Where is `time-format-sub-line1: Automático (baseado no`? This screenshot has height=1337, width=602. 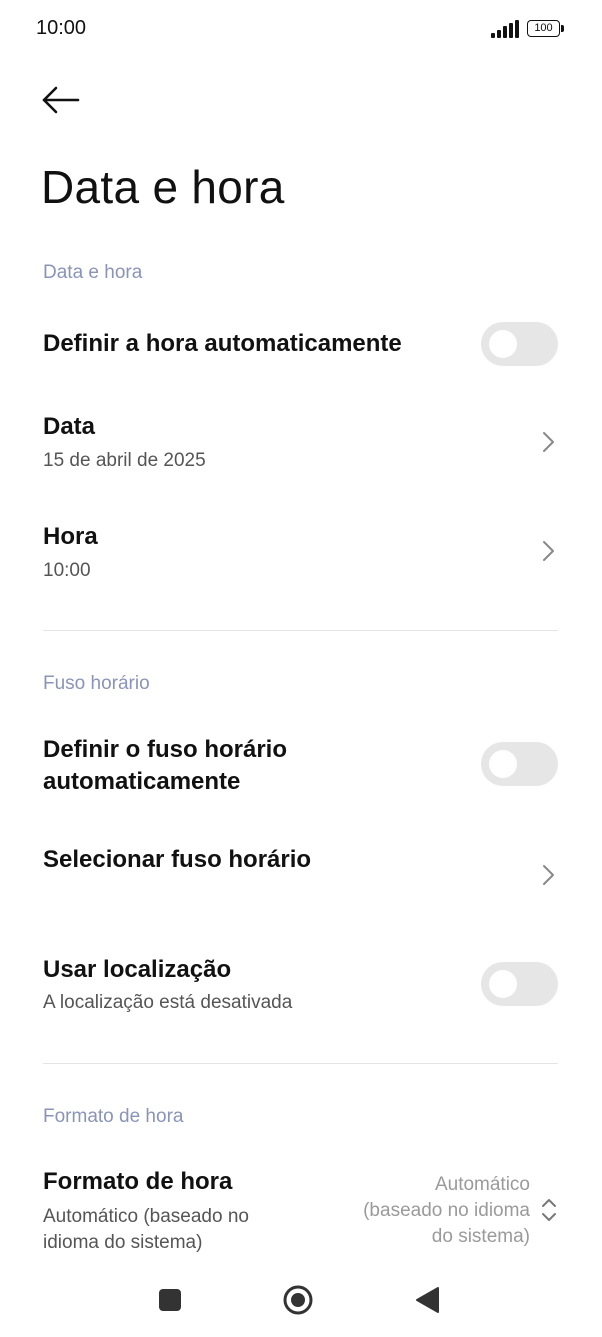 time-format-sub-line1: Automático (baseado no is located at coordinates (146, 1216).